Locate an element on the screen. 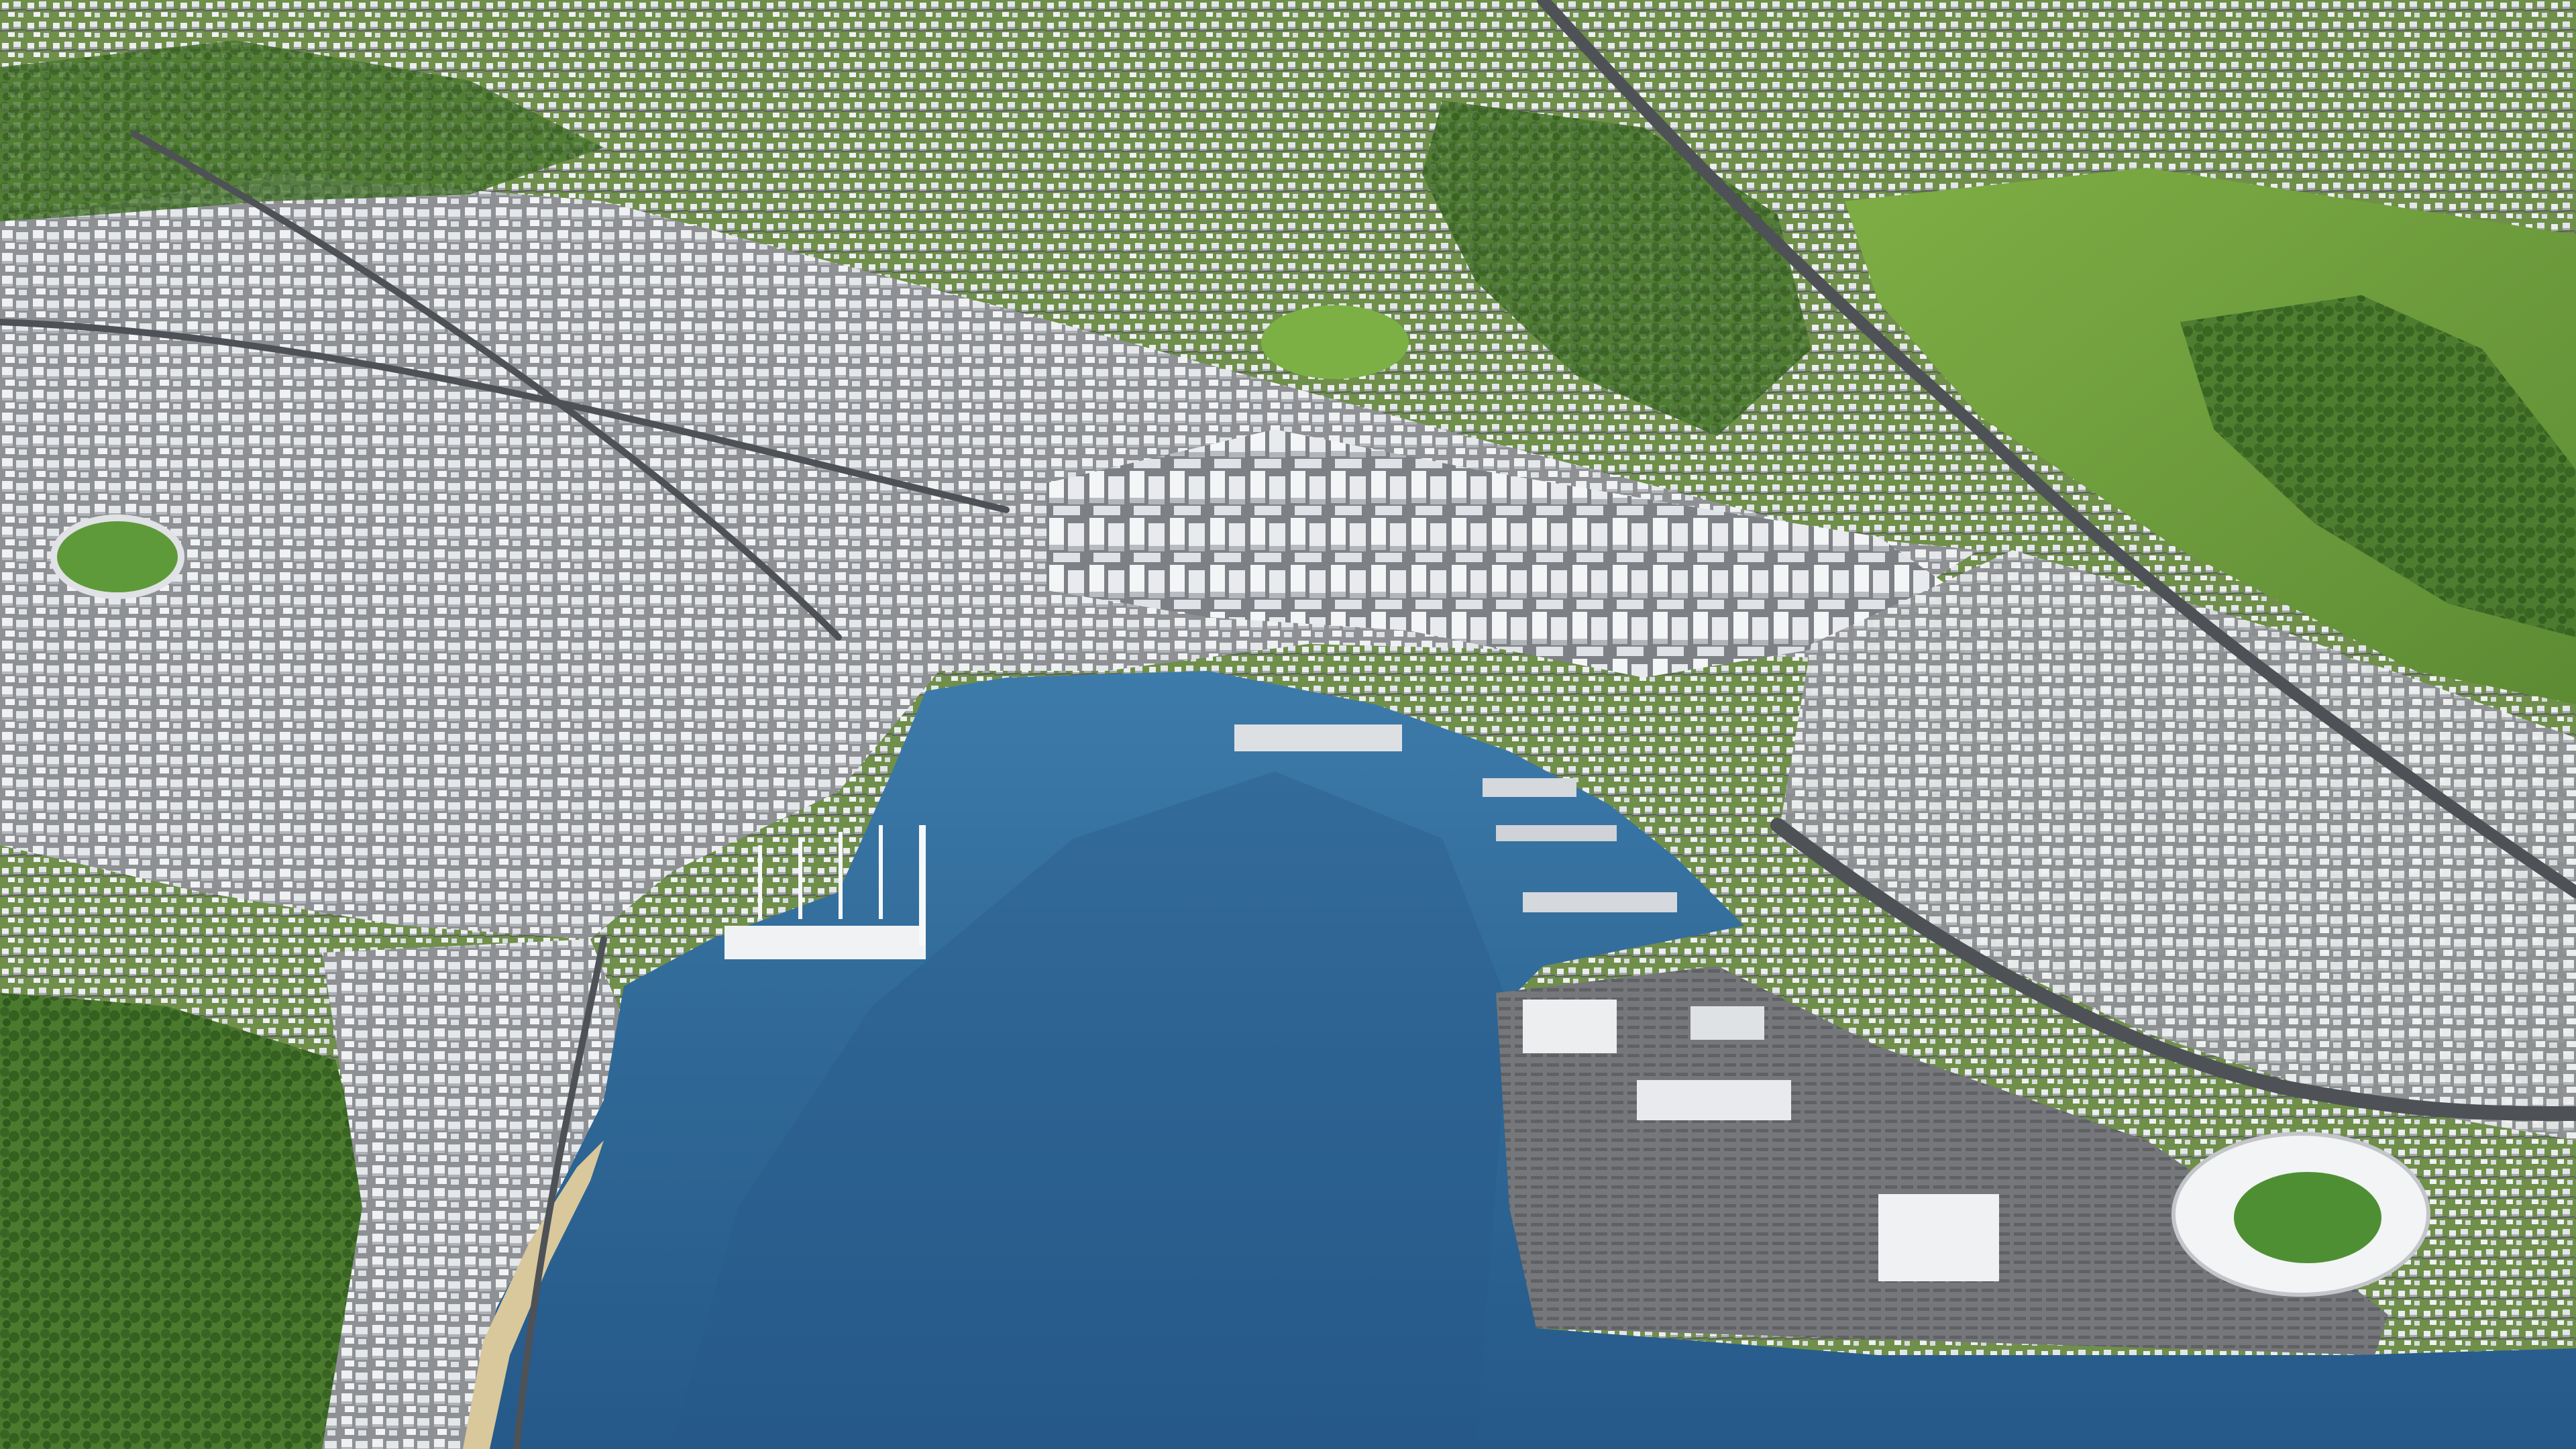 The height and width of the screenshot is (1449, 2576). park-green-top is located at coordinates (1335, 342).